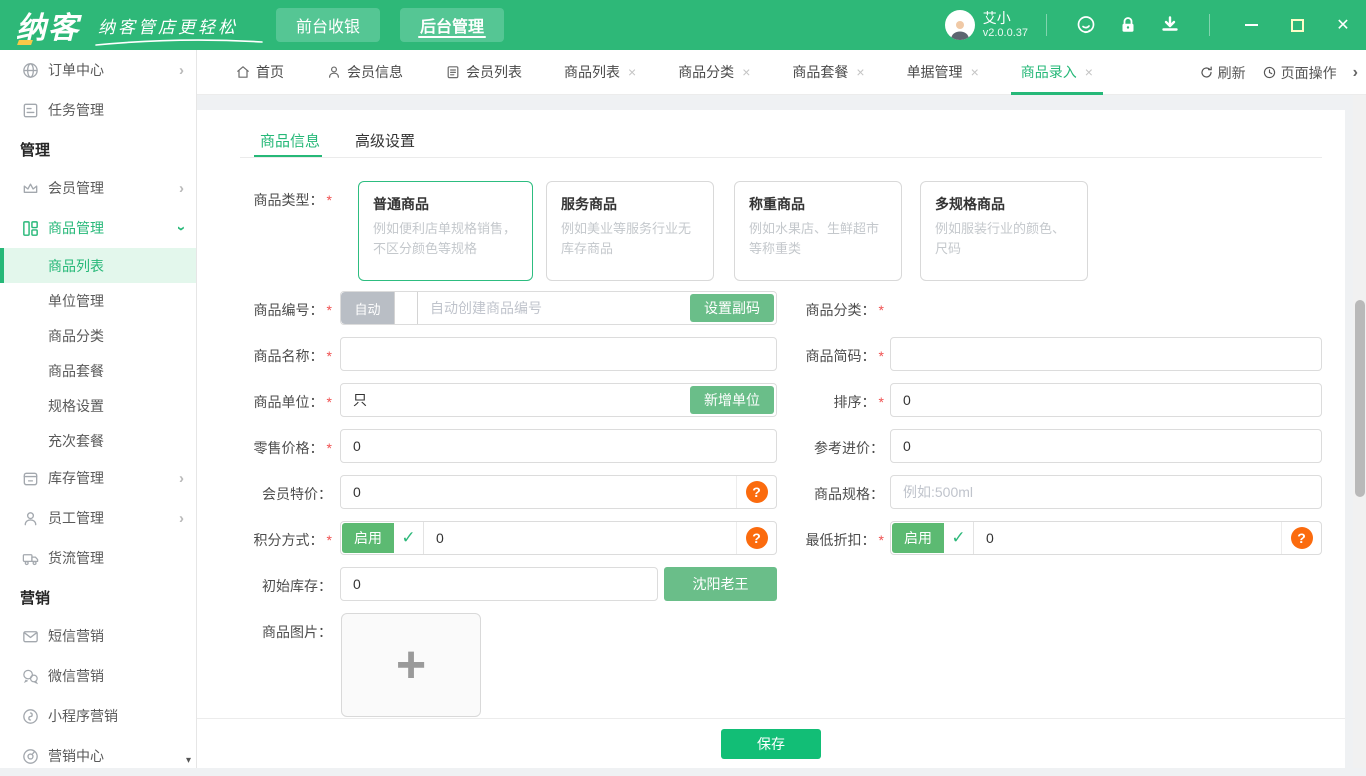 This screenshot has width=1366, height=776. I want to click on product-type-card-service: 服务商品 例如美业等服务行业无库存商品, so click(630, 231).